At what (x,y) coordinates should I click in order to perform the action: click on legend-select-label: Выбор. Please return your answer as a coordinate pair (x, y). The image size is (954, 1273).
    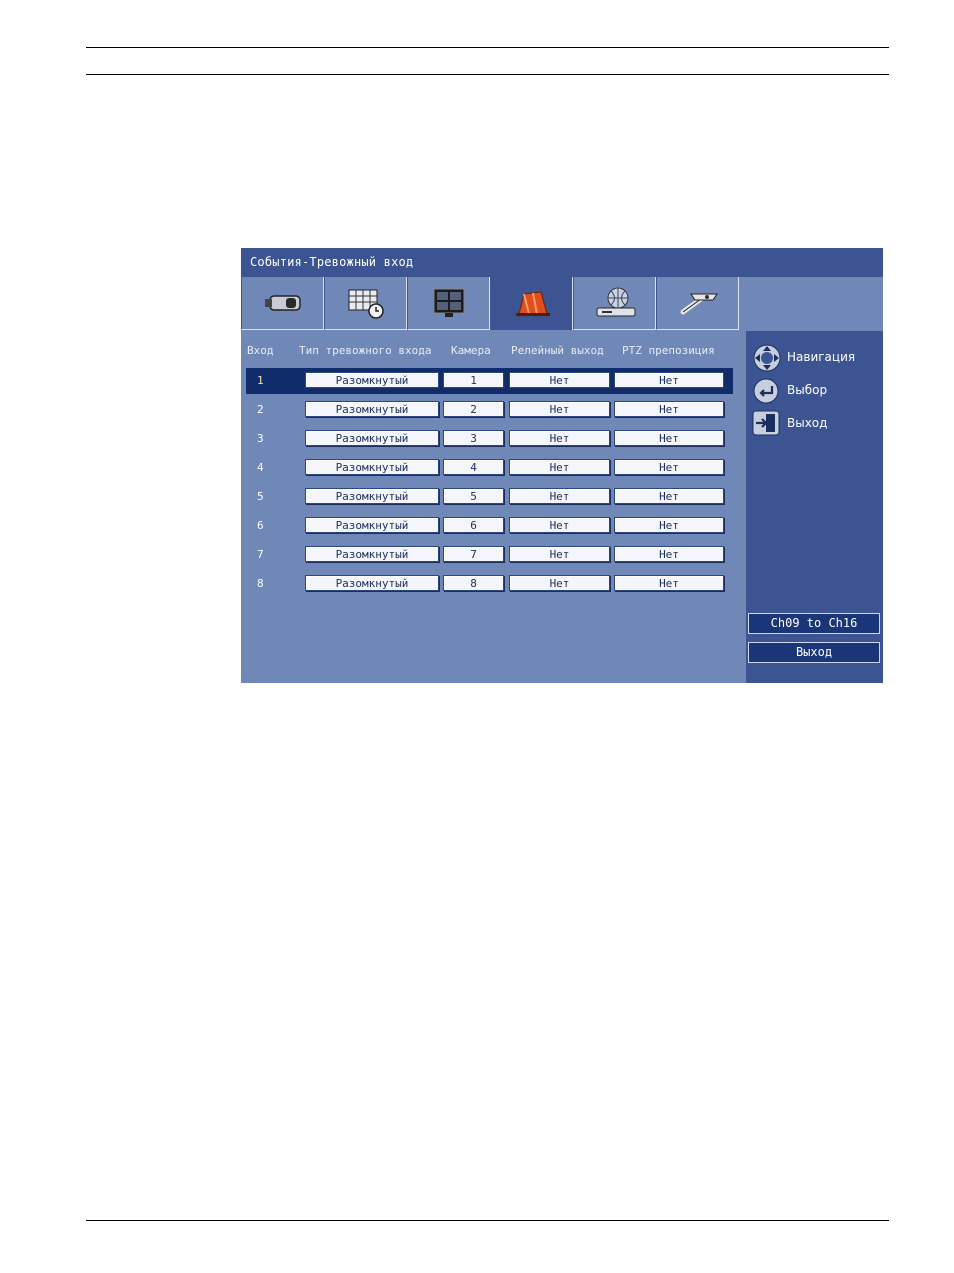
    Looking at the image, I should click on (807, 390).